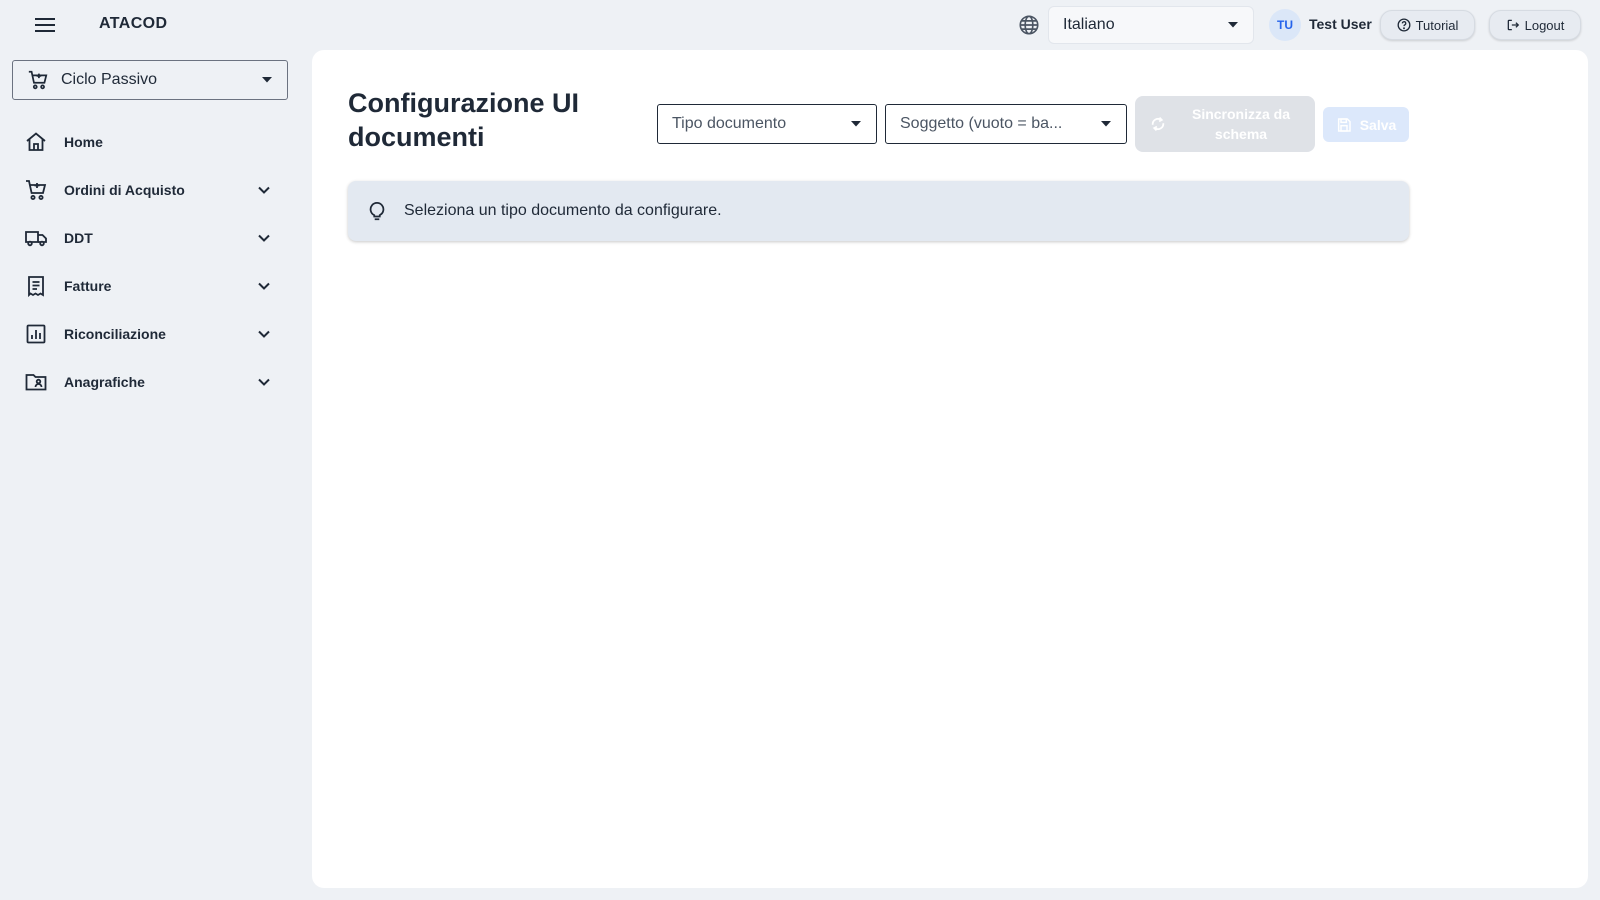  What do you see at coordinates (1241, 124) in the screenshot?
I see `sync-label: Sincronizza da schema` at bounding box center [1241, 124].